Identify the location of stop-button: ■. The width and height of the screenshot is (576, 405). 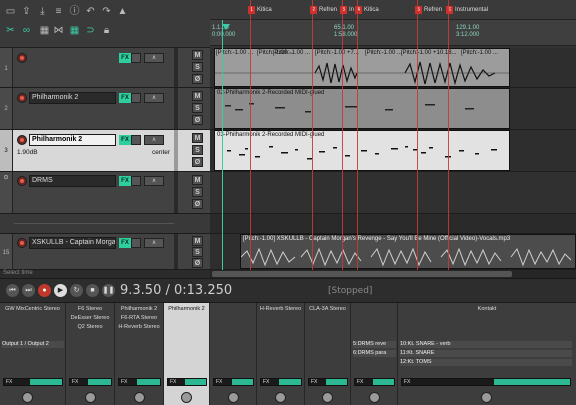
(92, 290).